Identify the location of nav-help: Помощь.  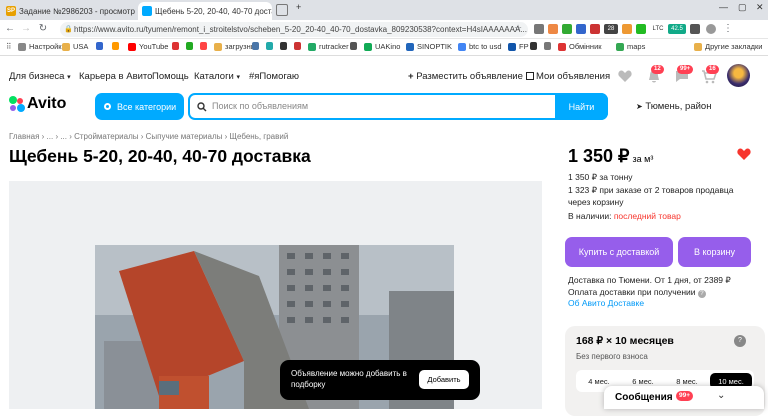
(170, 76).